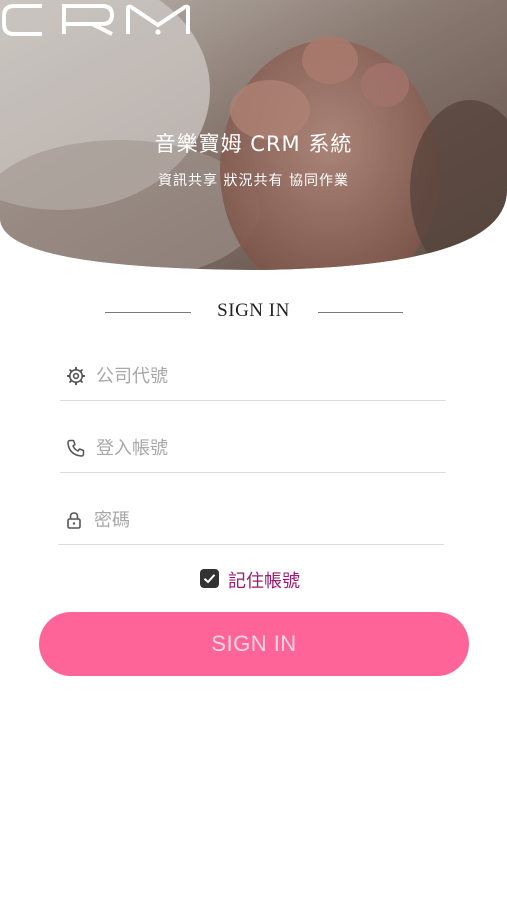 This screenshot has height=900, width=507. What do you see at coordinates (74, 520) in the screenshot?
I see `lock-icon` at bounding box center [74, 520].